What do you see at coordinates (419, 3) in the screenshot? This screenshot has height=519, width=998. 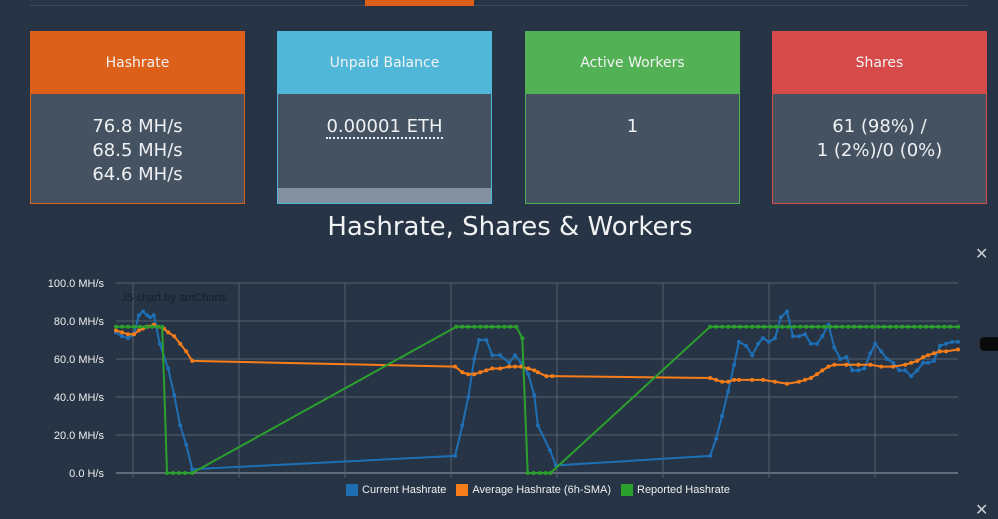 I see `active-tab-indicator` at bounding box center [419, 3].